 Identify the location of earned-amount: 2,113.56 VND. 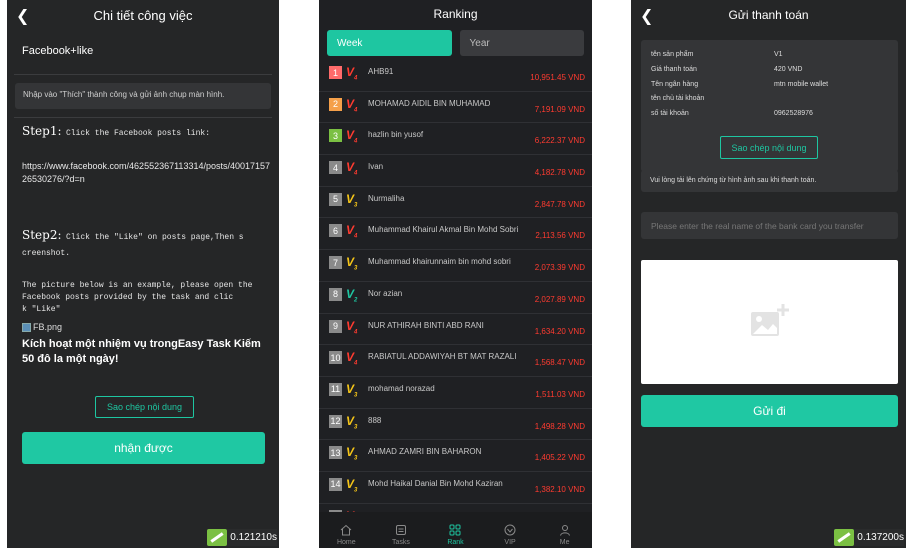
(560, 236).